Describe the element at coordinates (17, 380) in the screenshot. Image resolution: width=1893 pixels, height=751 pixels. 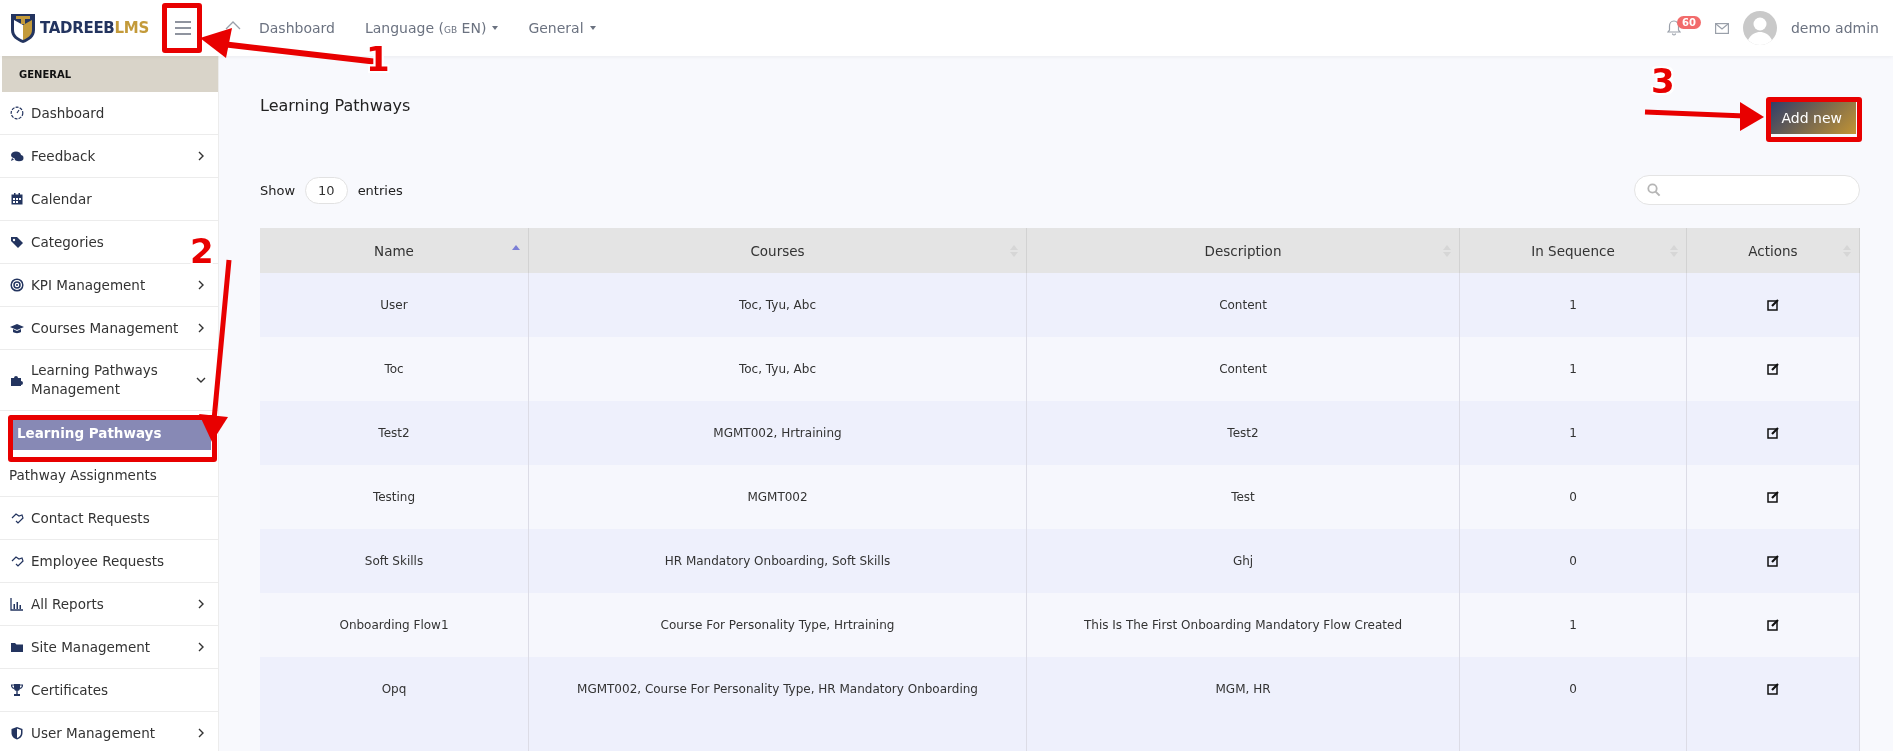
I see `puzzle-piece-icon` at that location.